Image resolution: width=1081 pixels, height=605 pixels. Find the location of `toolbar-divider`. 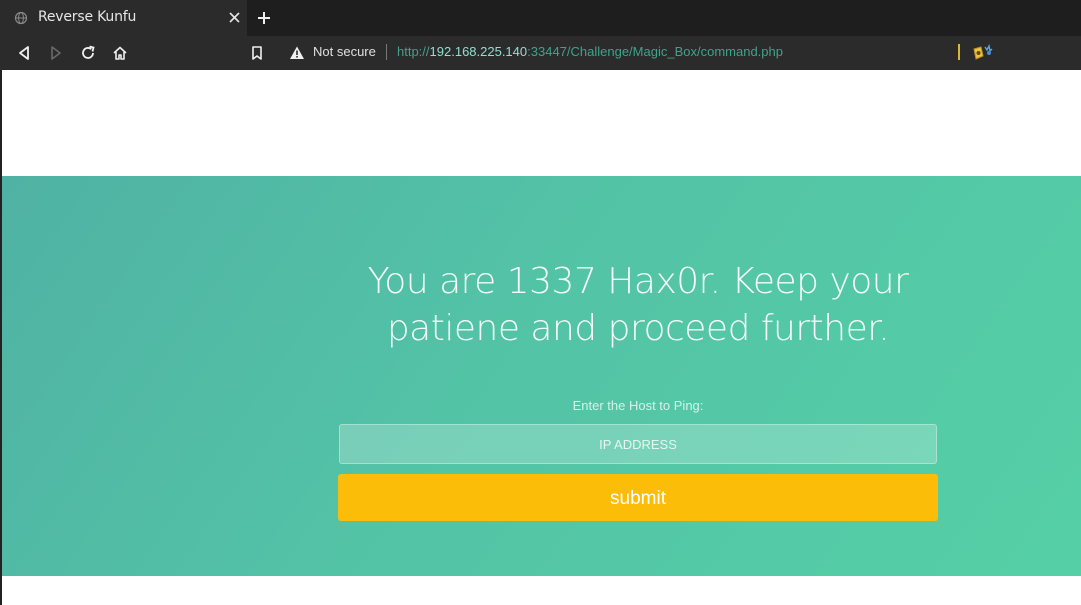

toolbar-divider is located at coordinates (959, 52).